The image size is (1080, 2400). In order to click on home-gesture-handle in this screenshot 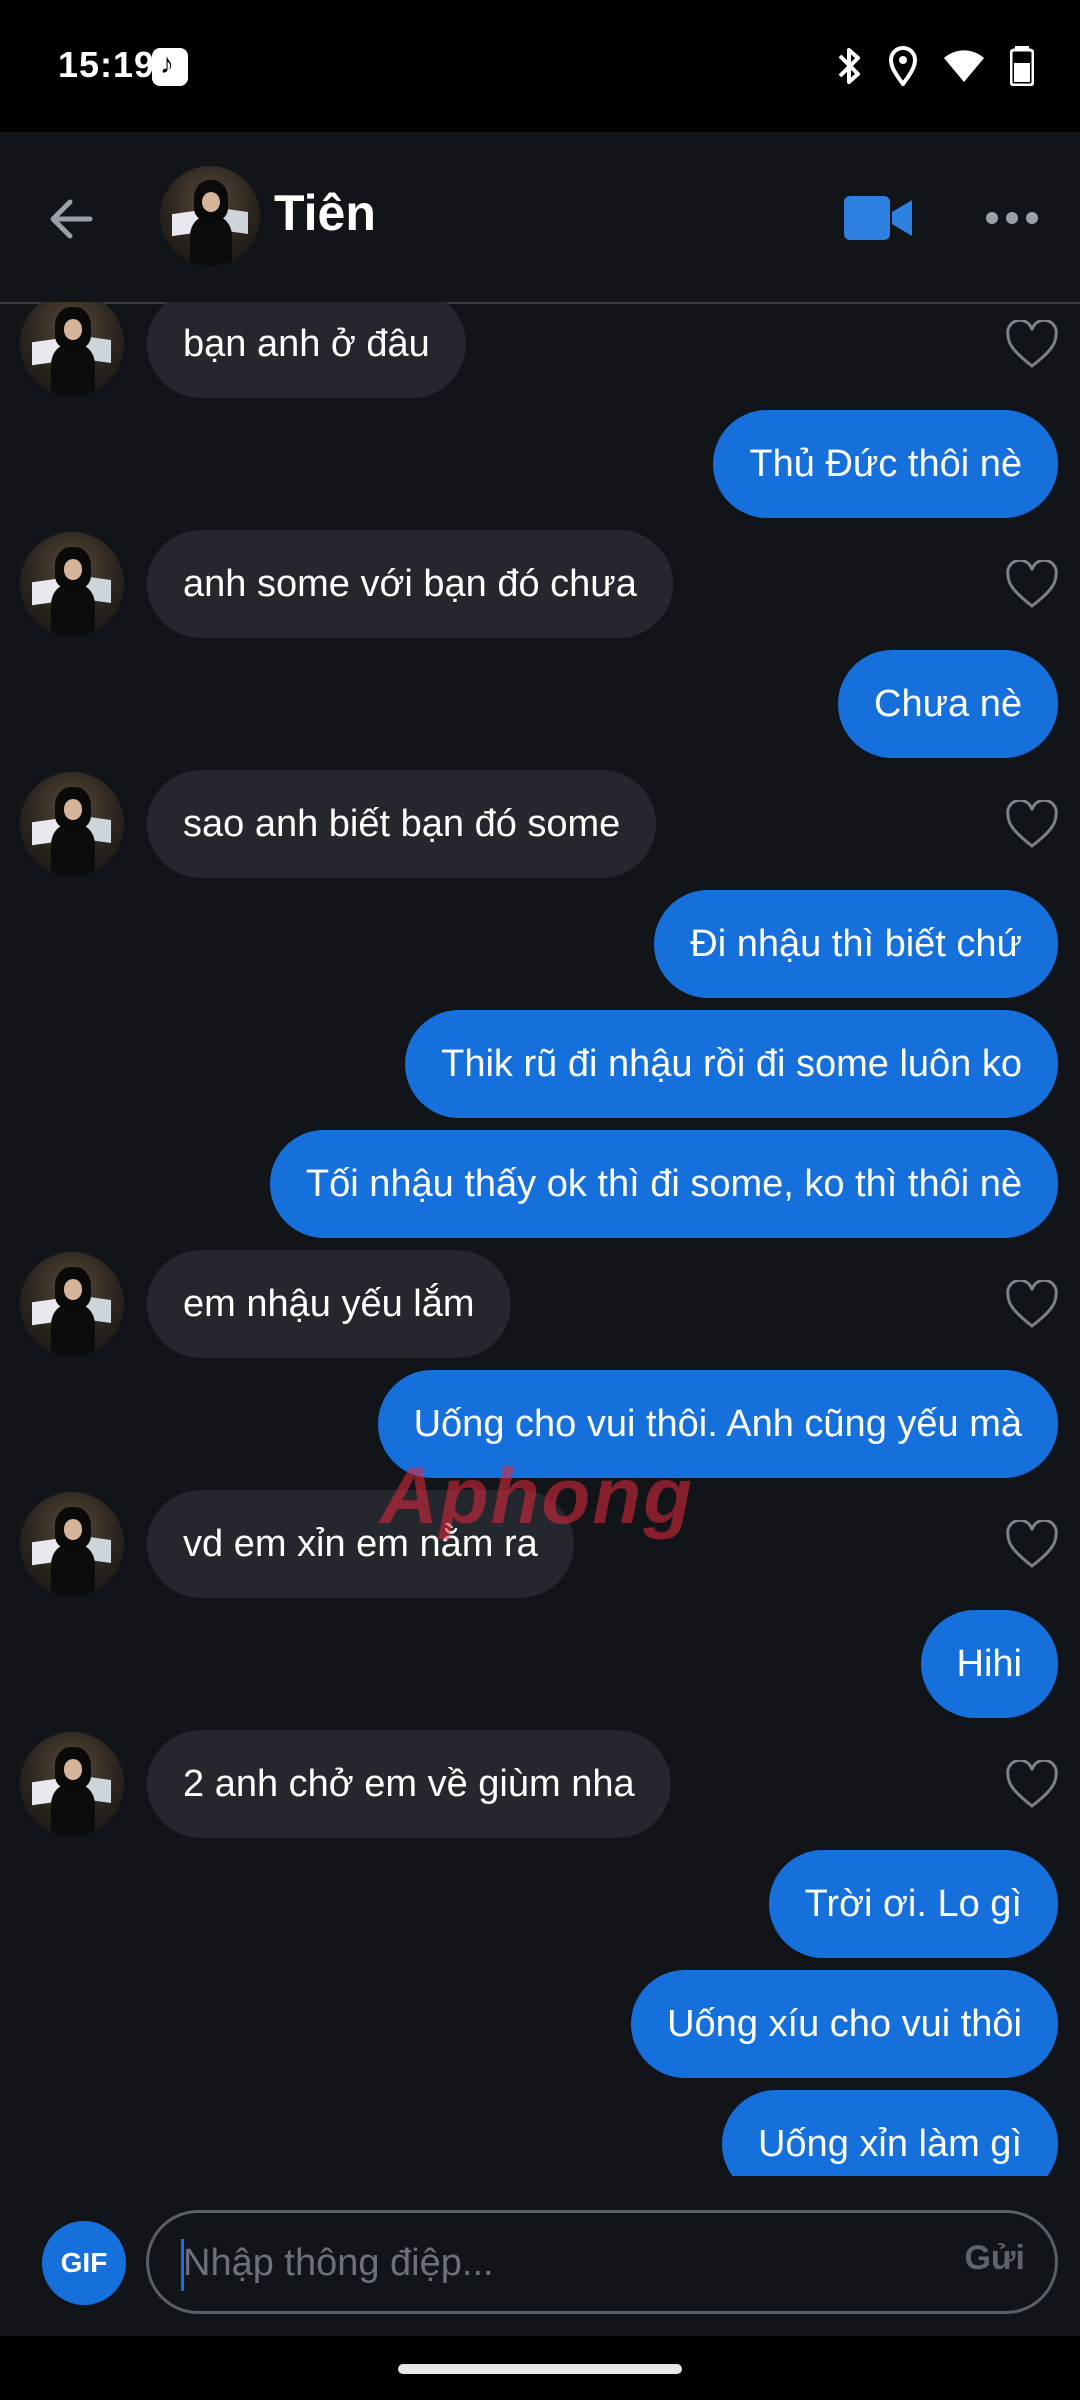, I will do `click(540, 2369)`.